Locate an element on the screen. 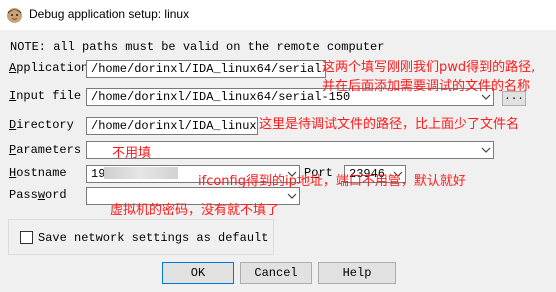 The image size is (556, 292). help-button: Help is located at coordinates (357, 273).